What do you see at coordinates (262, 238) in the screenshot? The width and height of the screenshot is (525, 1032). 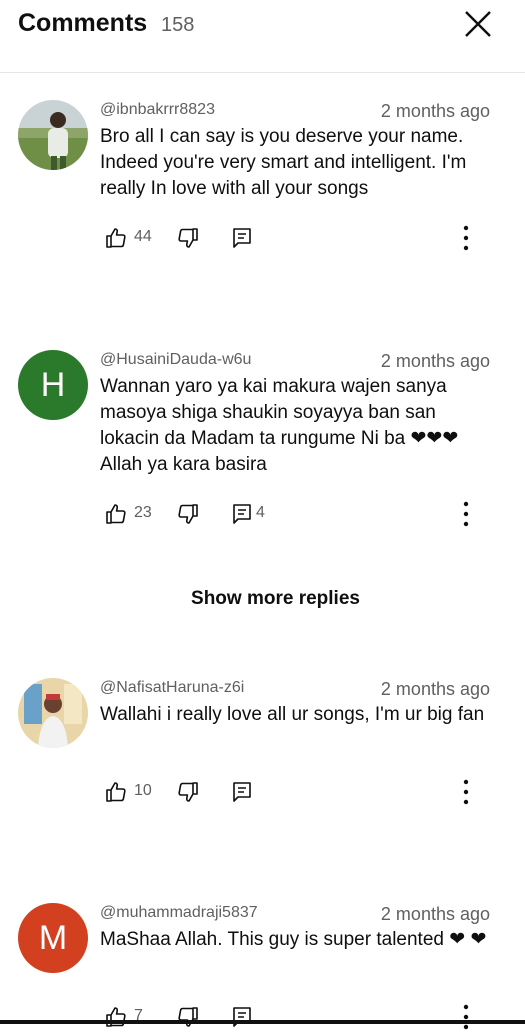 I see `comment-actions: 44` at bounding box center [262, 238].